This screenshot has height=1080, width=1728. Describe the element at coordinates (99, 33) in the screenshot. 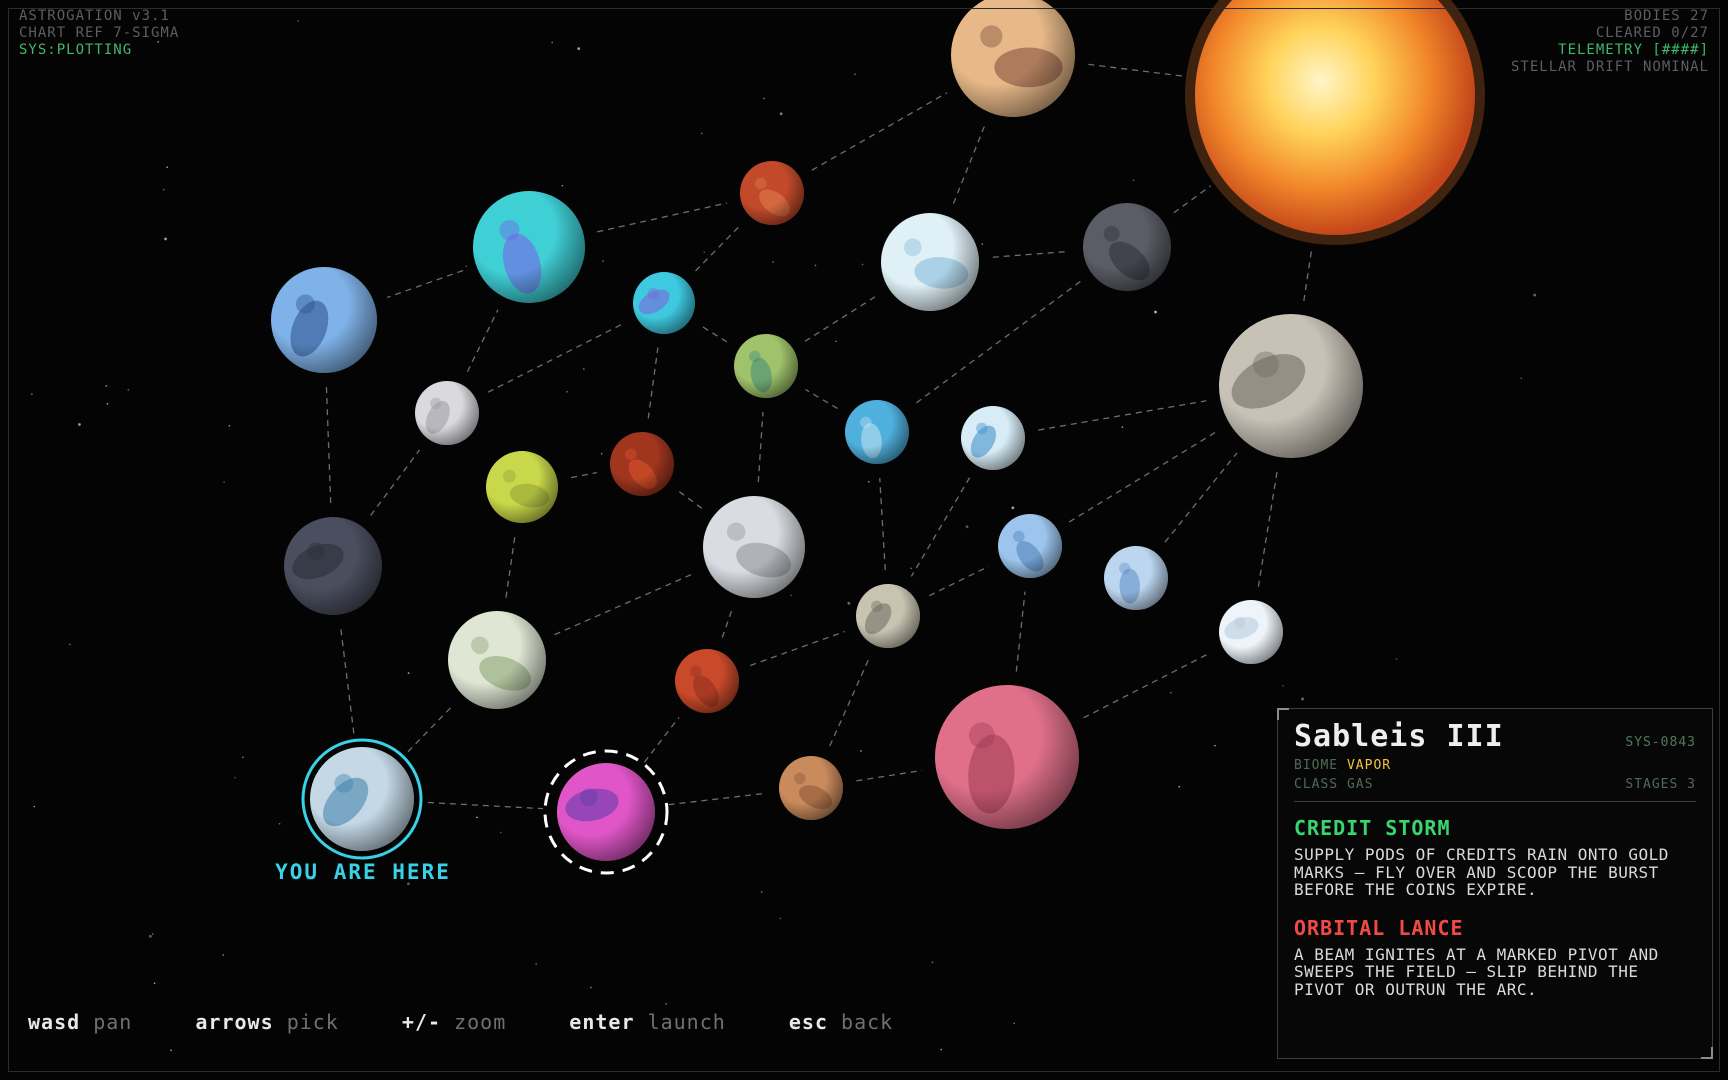

I see `hud-chart-ref: CHART REF 7-SIGMA` at that location.